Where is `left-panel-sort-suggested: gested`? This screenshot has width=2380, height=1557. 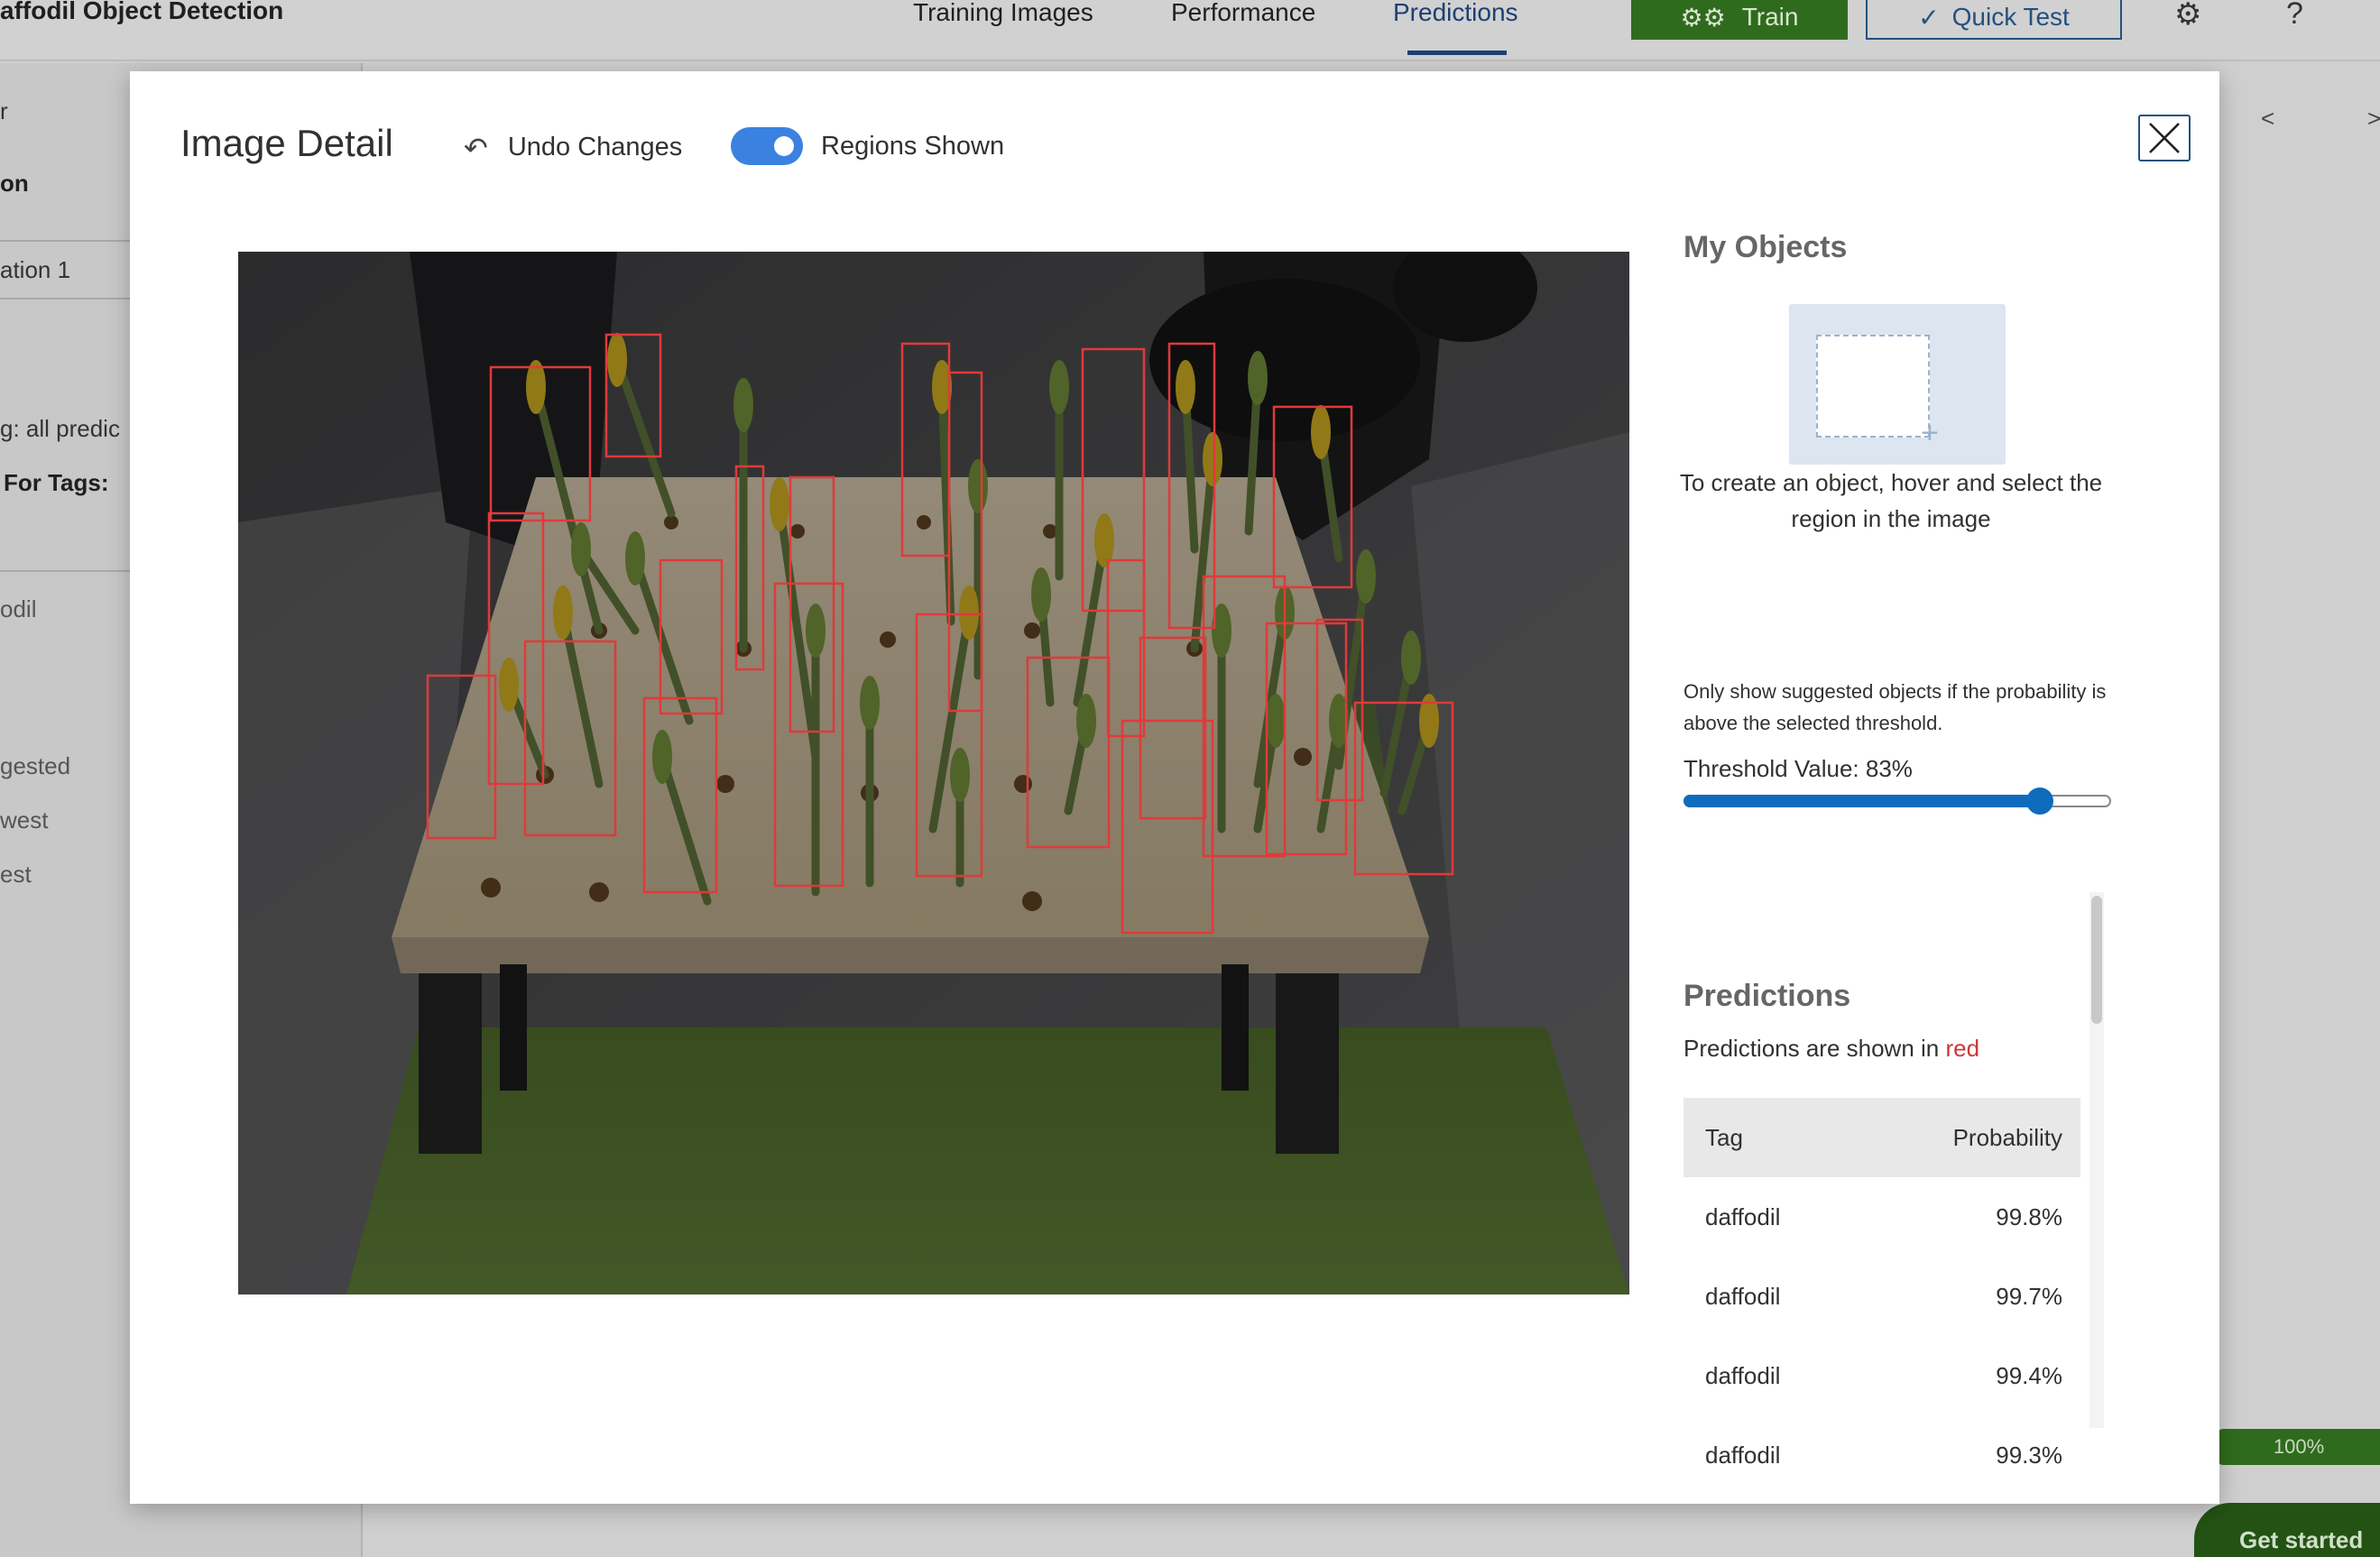
left-panel-sort-suggested: gested is located at coordinates (35, 766).